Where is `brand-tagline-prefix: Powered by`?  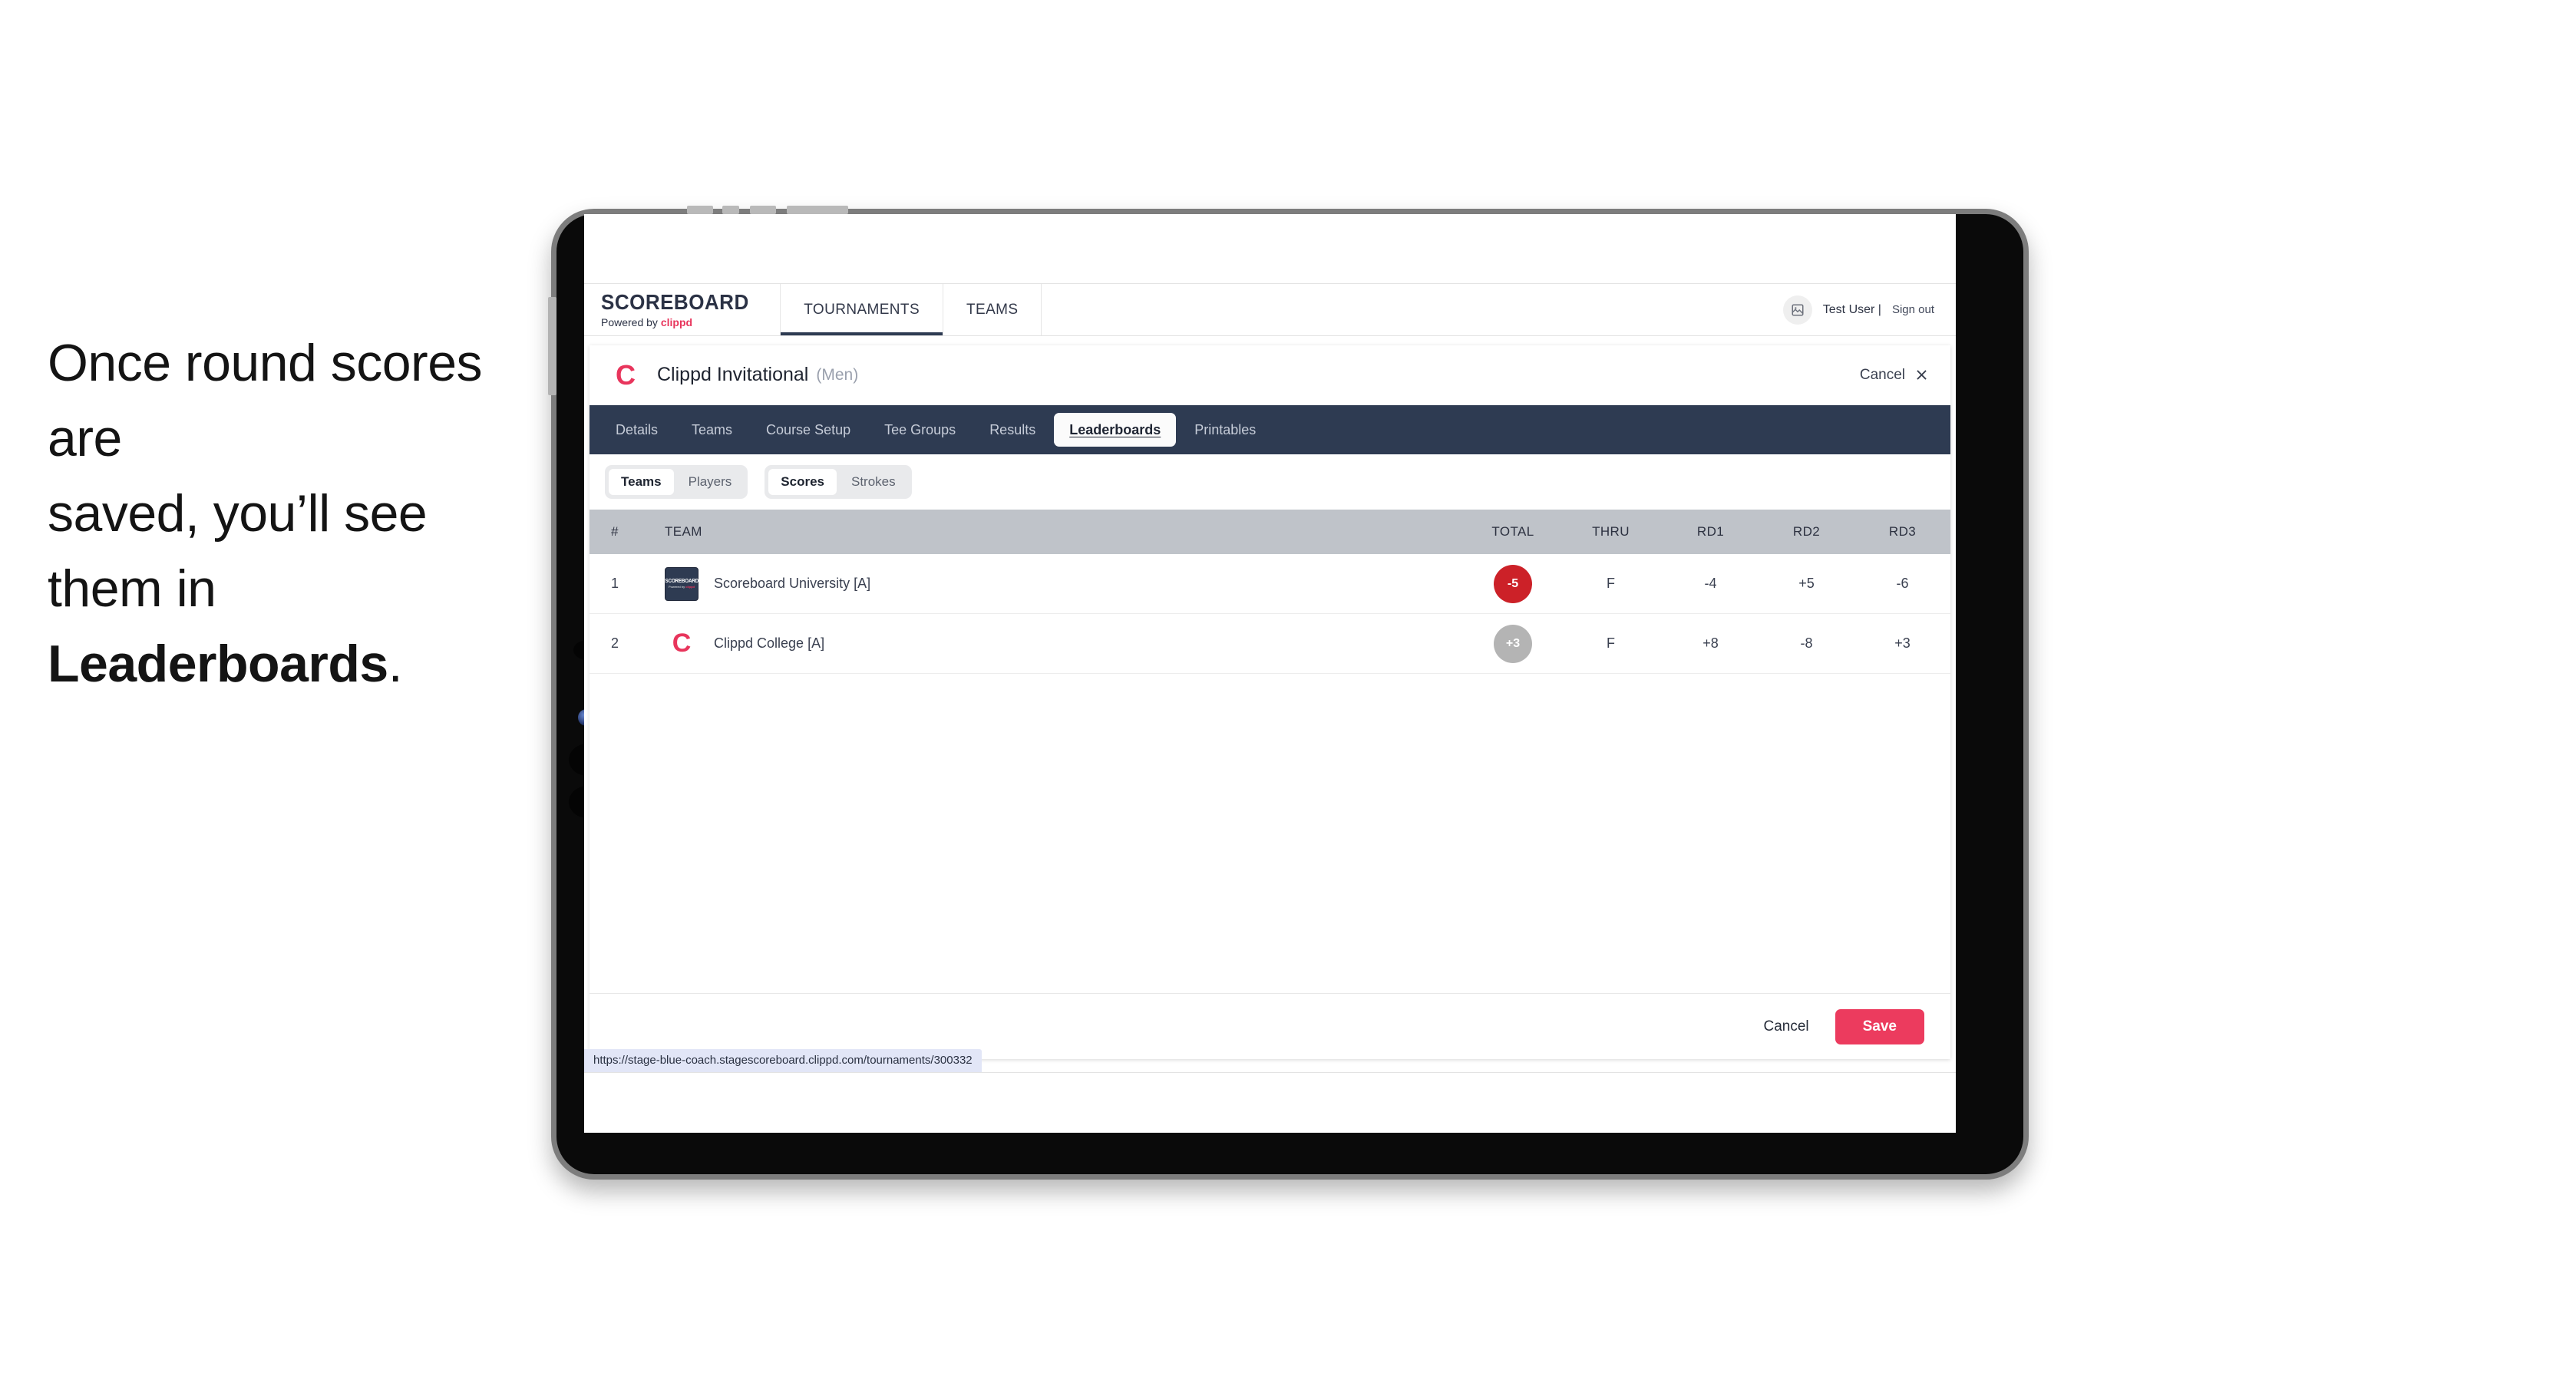
brand-tagline-prefix: Powered by is located at coordinates (631, 321).